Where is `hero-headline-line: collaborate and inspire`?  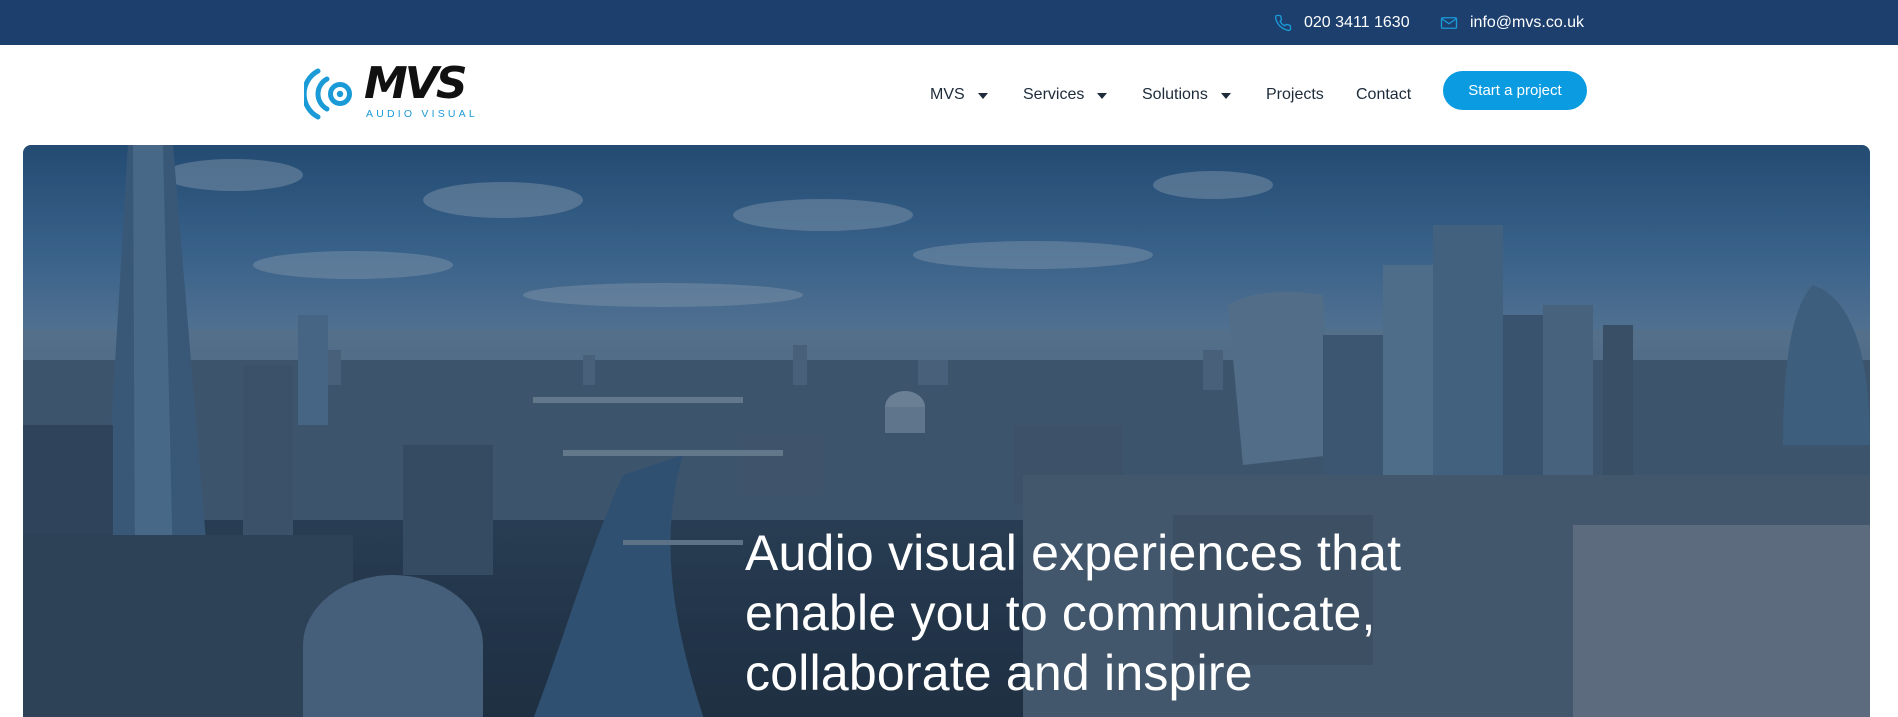 hero-headline-line: collaborate and inspire is located at coordinates (999, 673).